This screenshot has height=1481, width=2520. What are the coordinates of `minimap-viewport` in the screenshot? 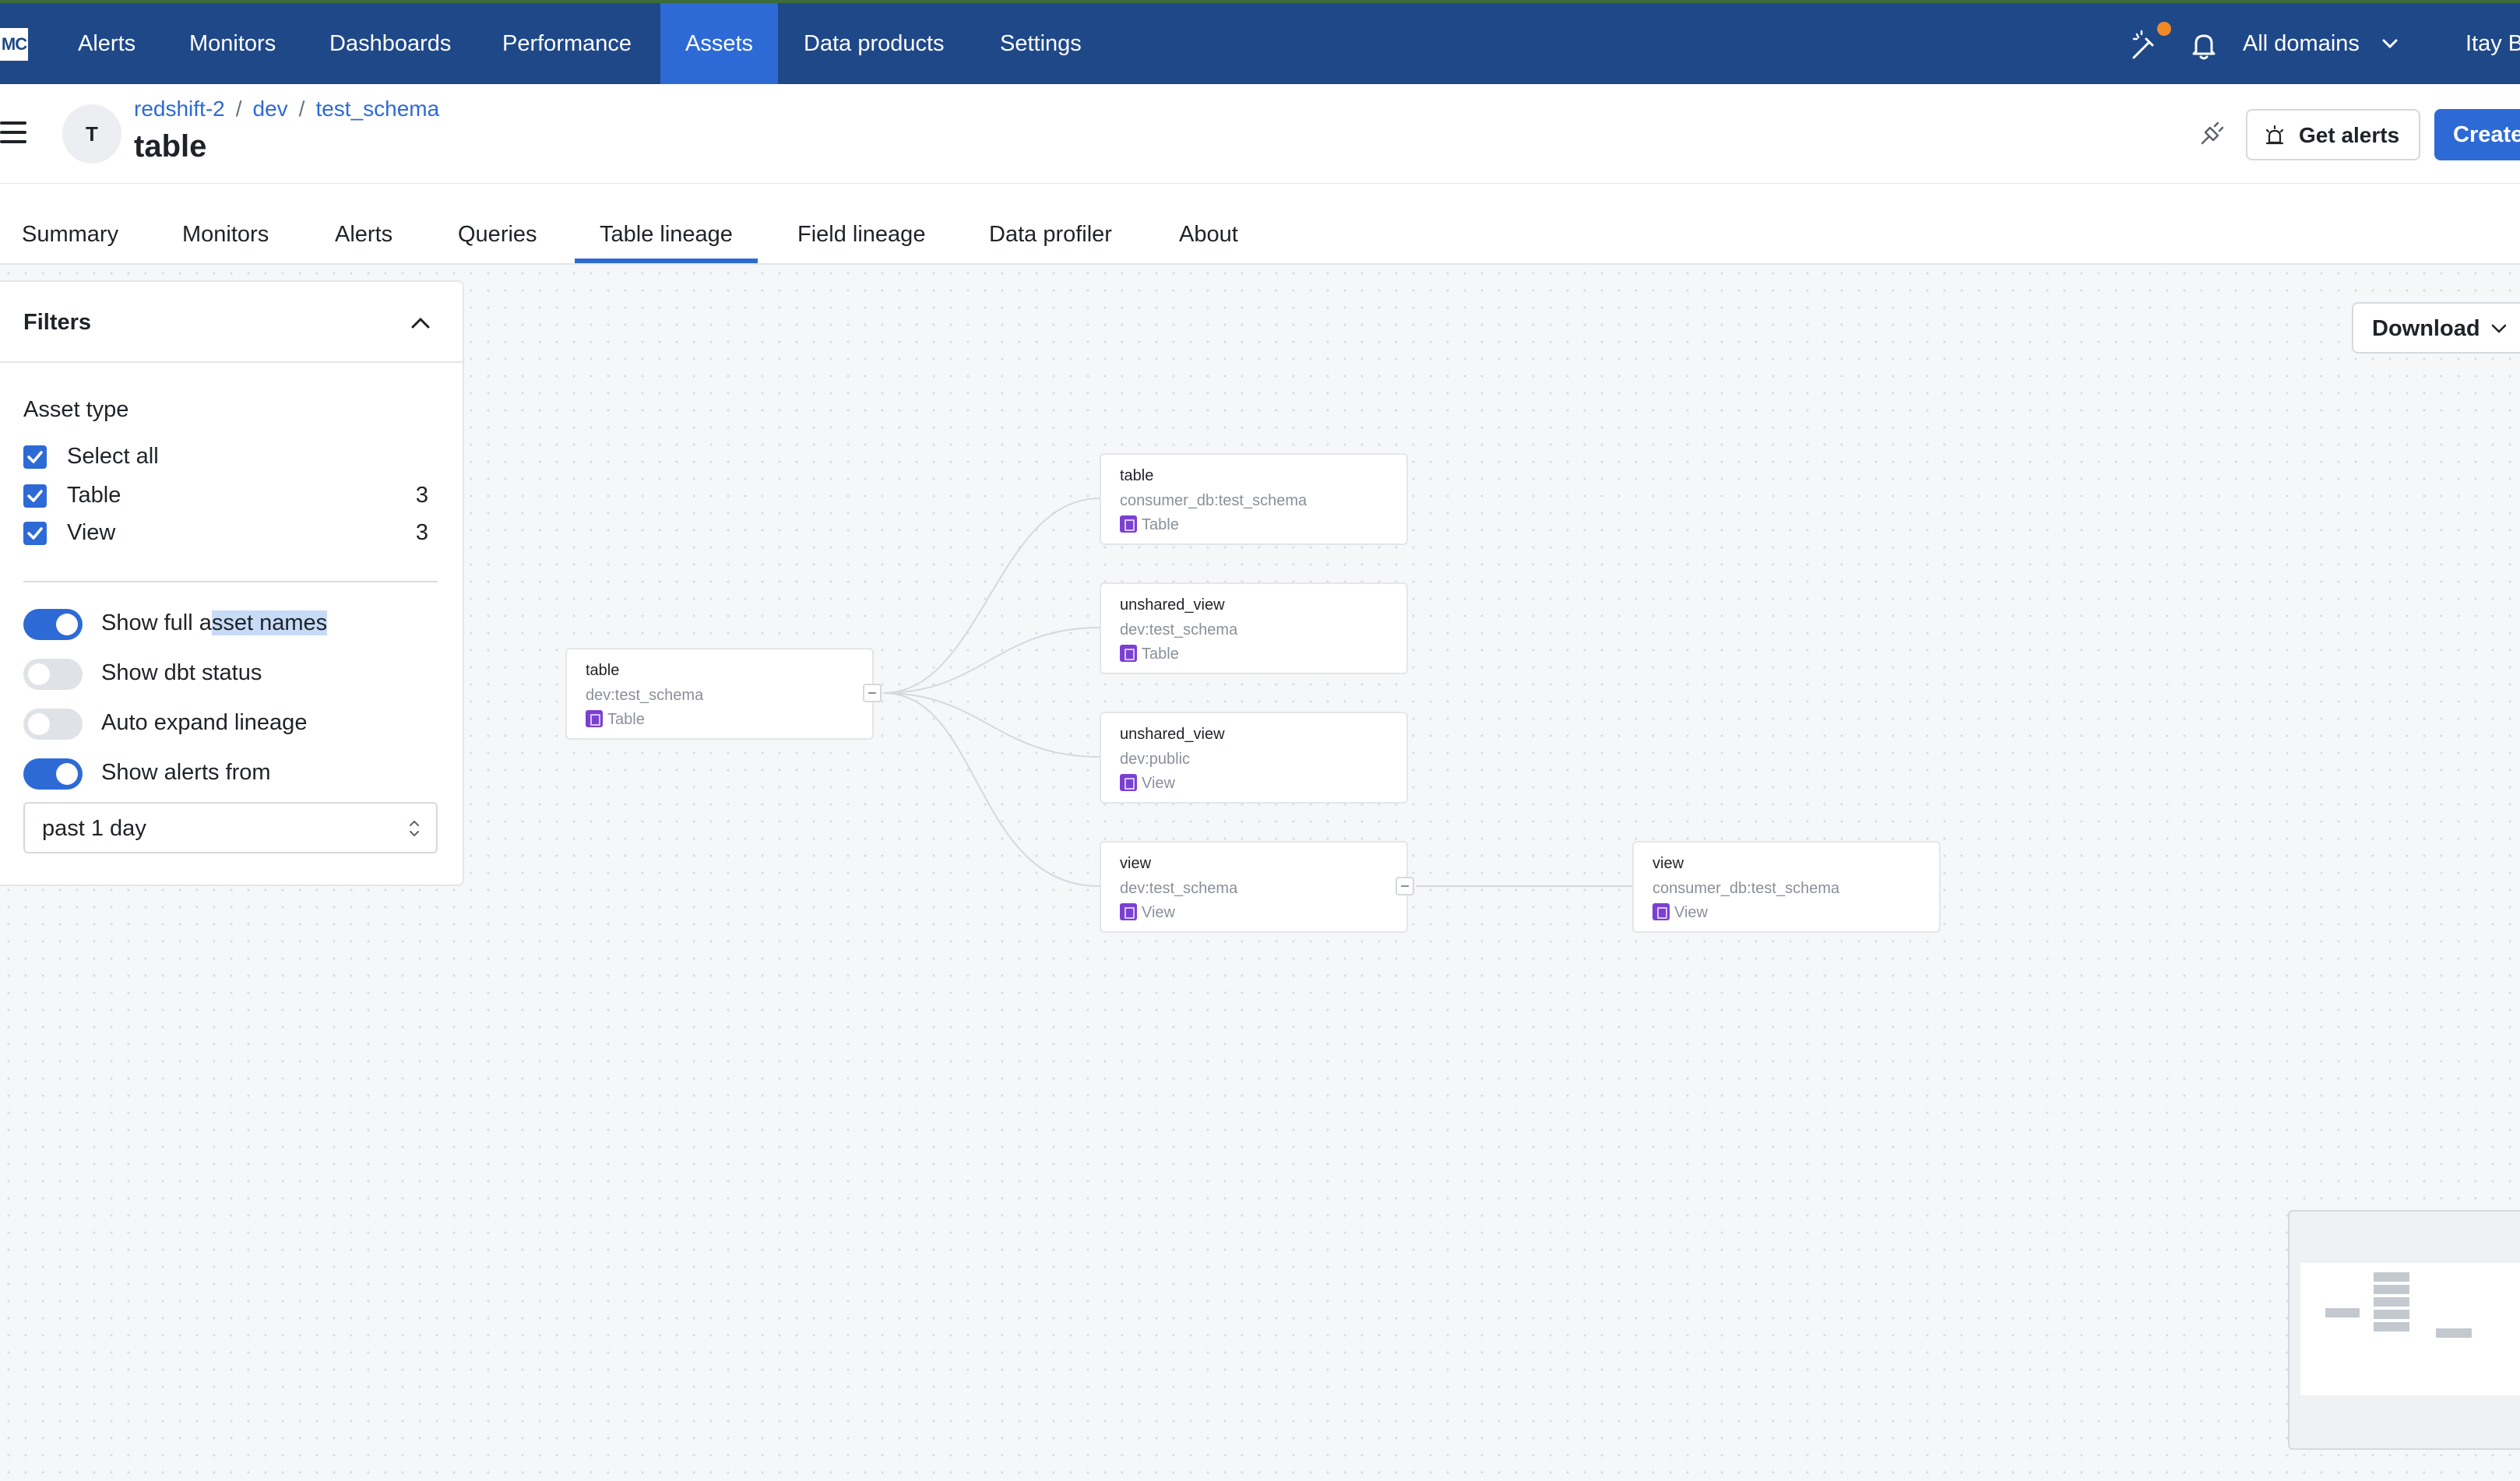 It's located at (2410, 1329).